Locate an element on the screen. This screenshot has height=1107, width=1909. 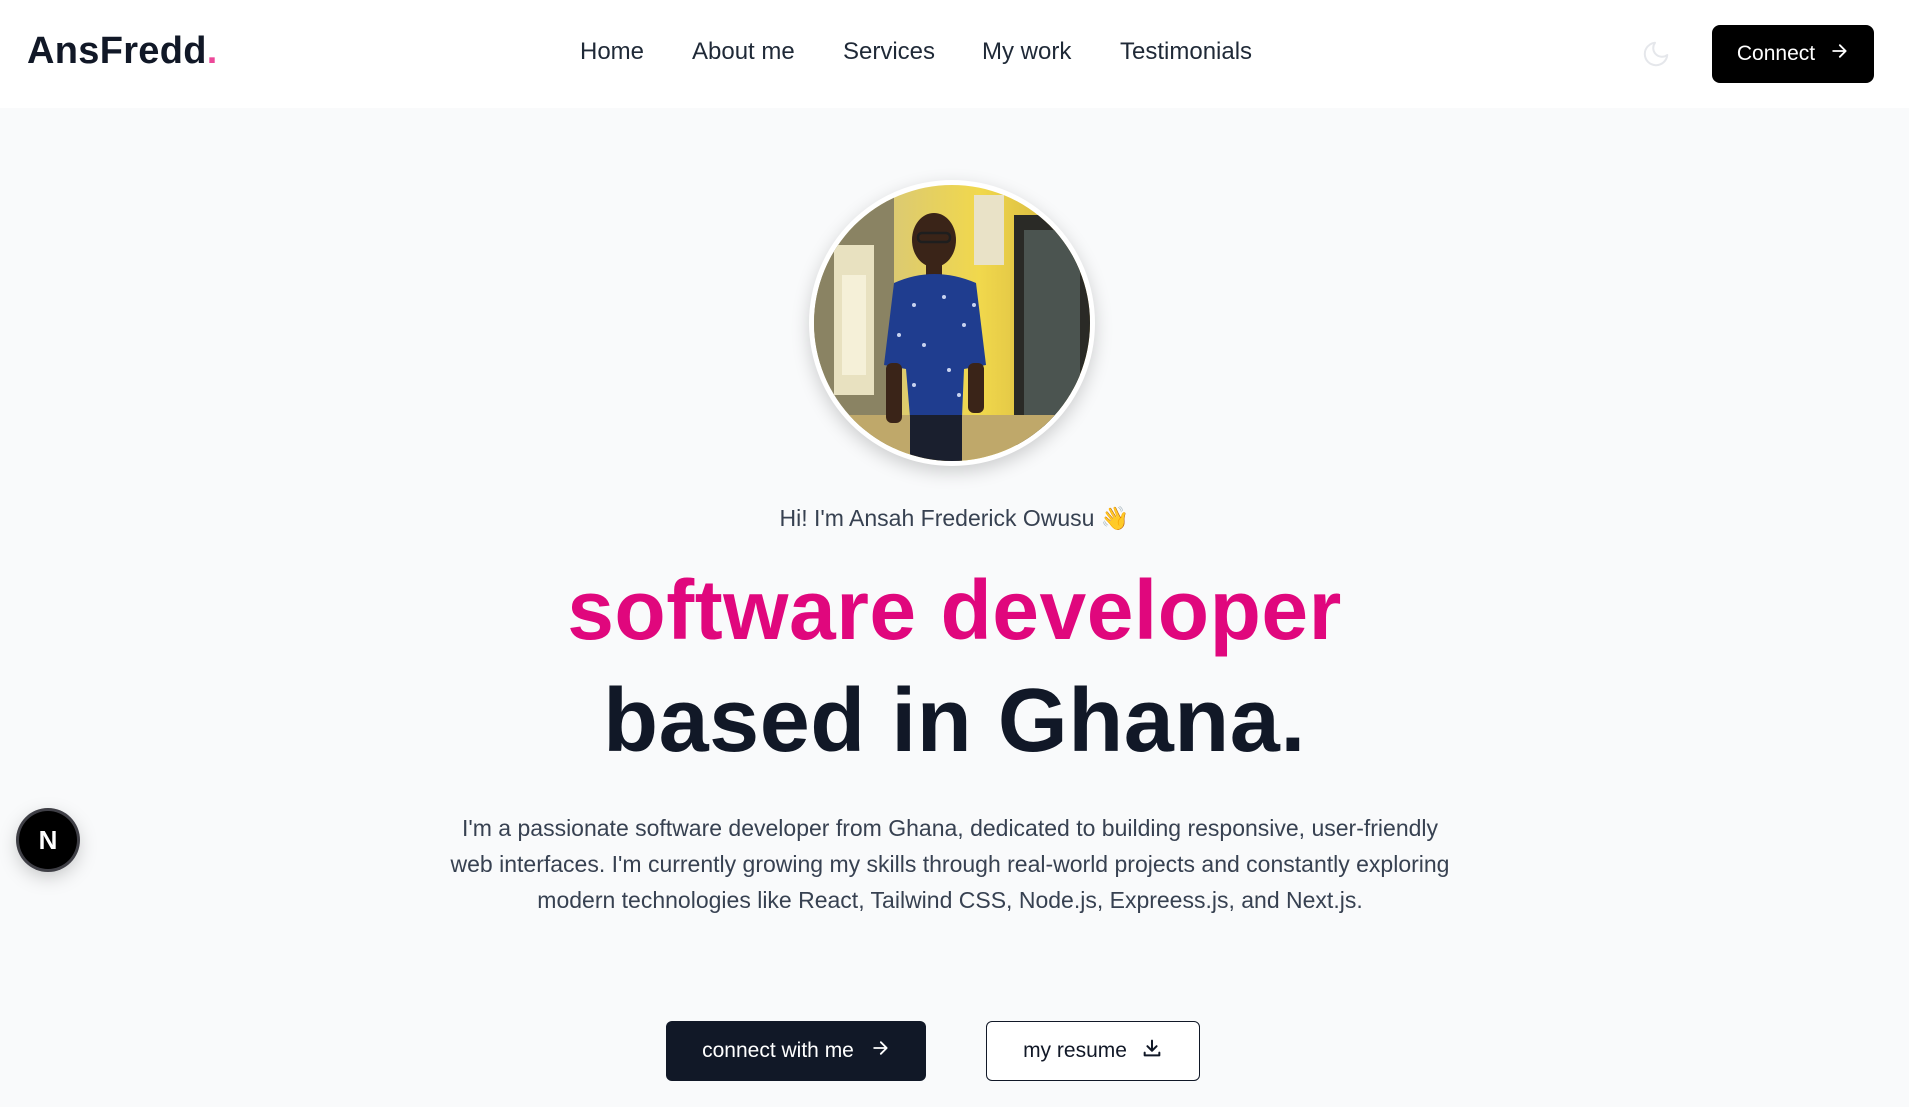
profile-photo is located at coordinates (952, 323).